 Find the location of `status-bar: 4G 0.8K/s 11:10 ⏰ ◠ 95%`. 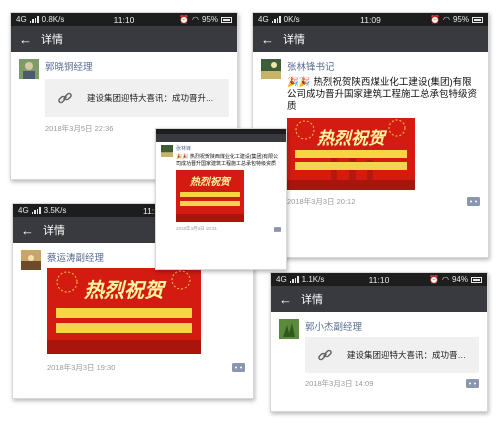

status-bar: 4G 0.8K/s 11:10 ⏰ ◠ 95% is located at coordinates (124, 19).